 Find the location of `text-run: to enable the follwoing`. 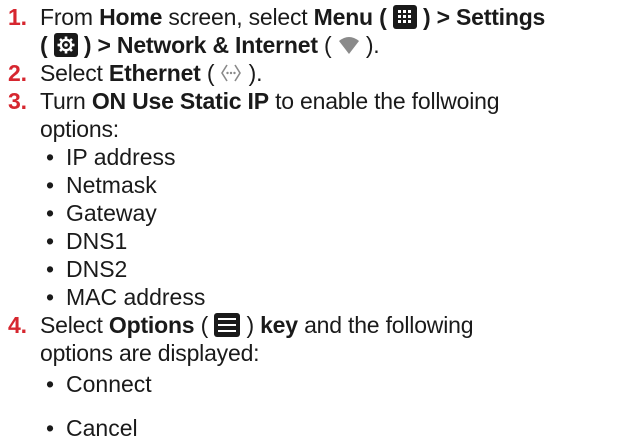

text-run: to enable the follwoing is located at coordinates (384, 101).